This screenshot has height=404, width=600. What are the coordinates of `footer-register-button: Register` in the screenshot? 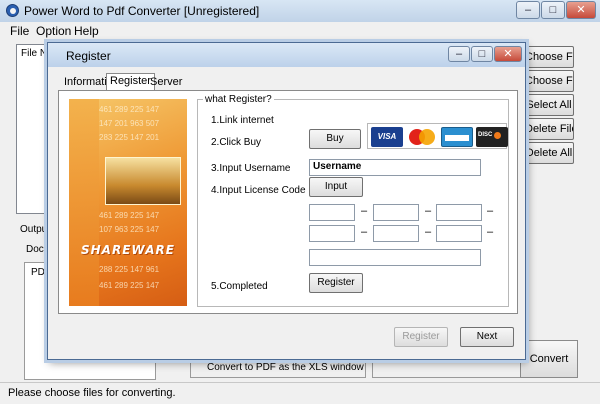 It's located at (421, 337).